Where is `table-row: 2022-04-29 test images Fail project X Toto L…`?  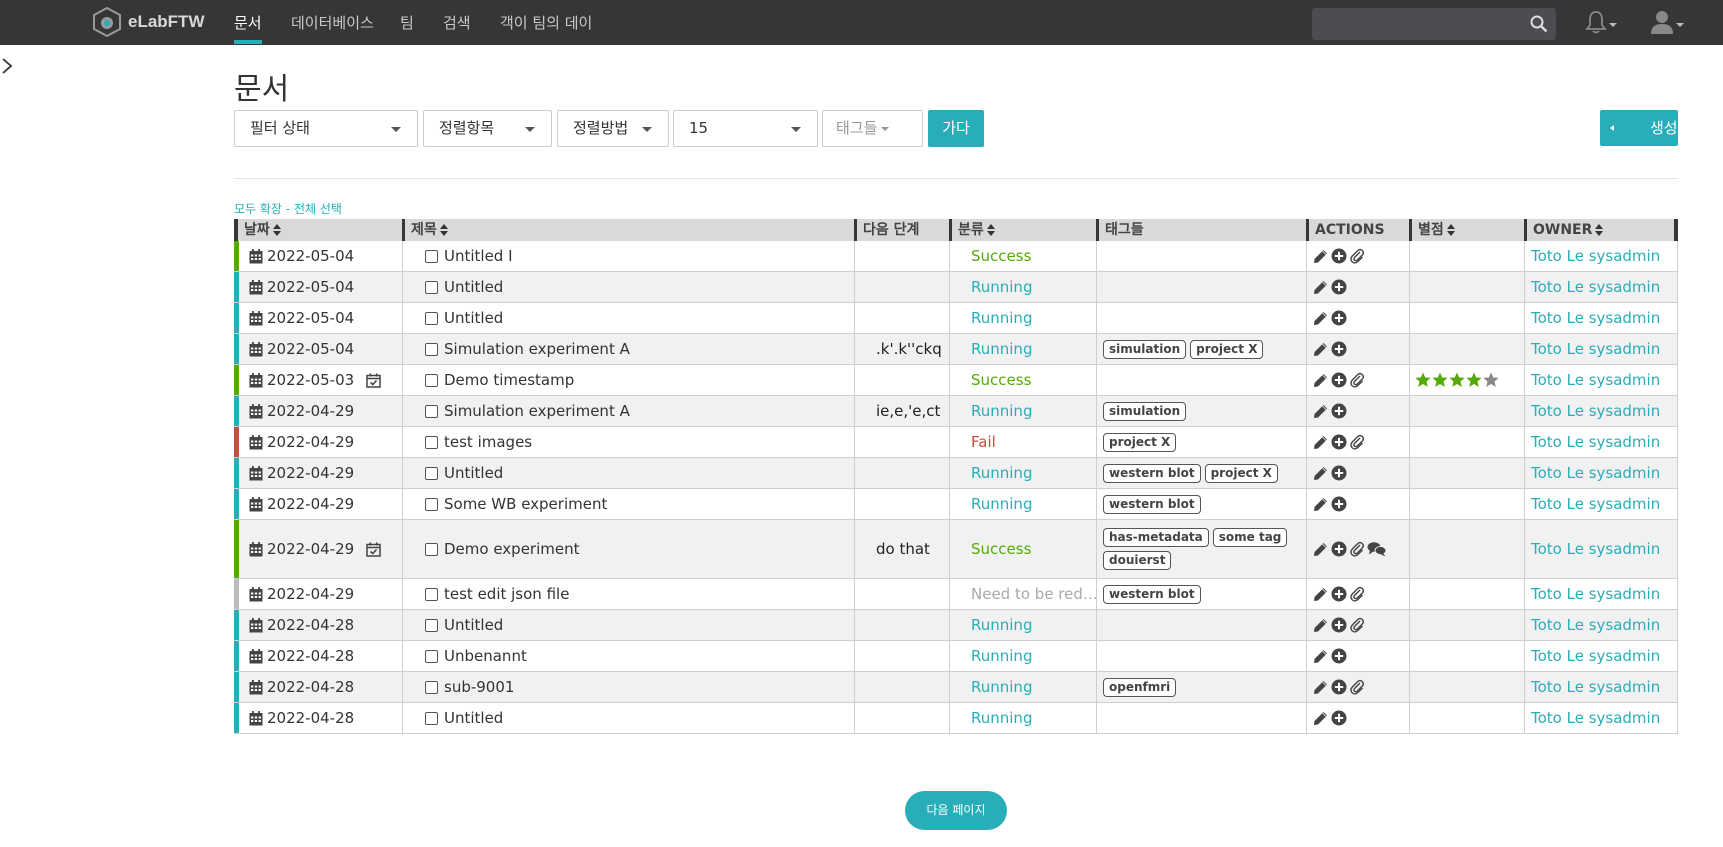 table-row: 2022-04-29 test images Fail project X Toto L… is located at coordinates (956, 442).